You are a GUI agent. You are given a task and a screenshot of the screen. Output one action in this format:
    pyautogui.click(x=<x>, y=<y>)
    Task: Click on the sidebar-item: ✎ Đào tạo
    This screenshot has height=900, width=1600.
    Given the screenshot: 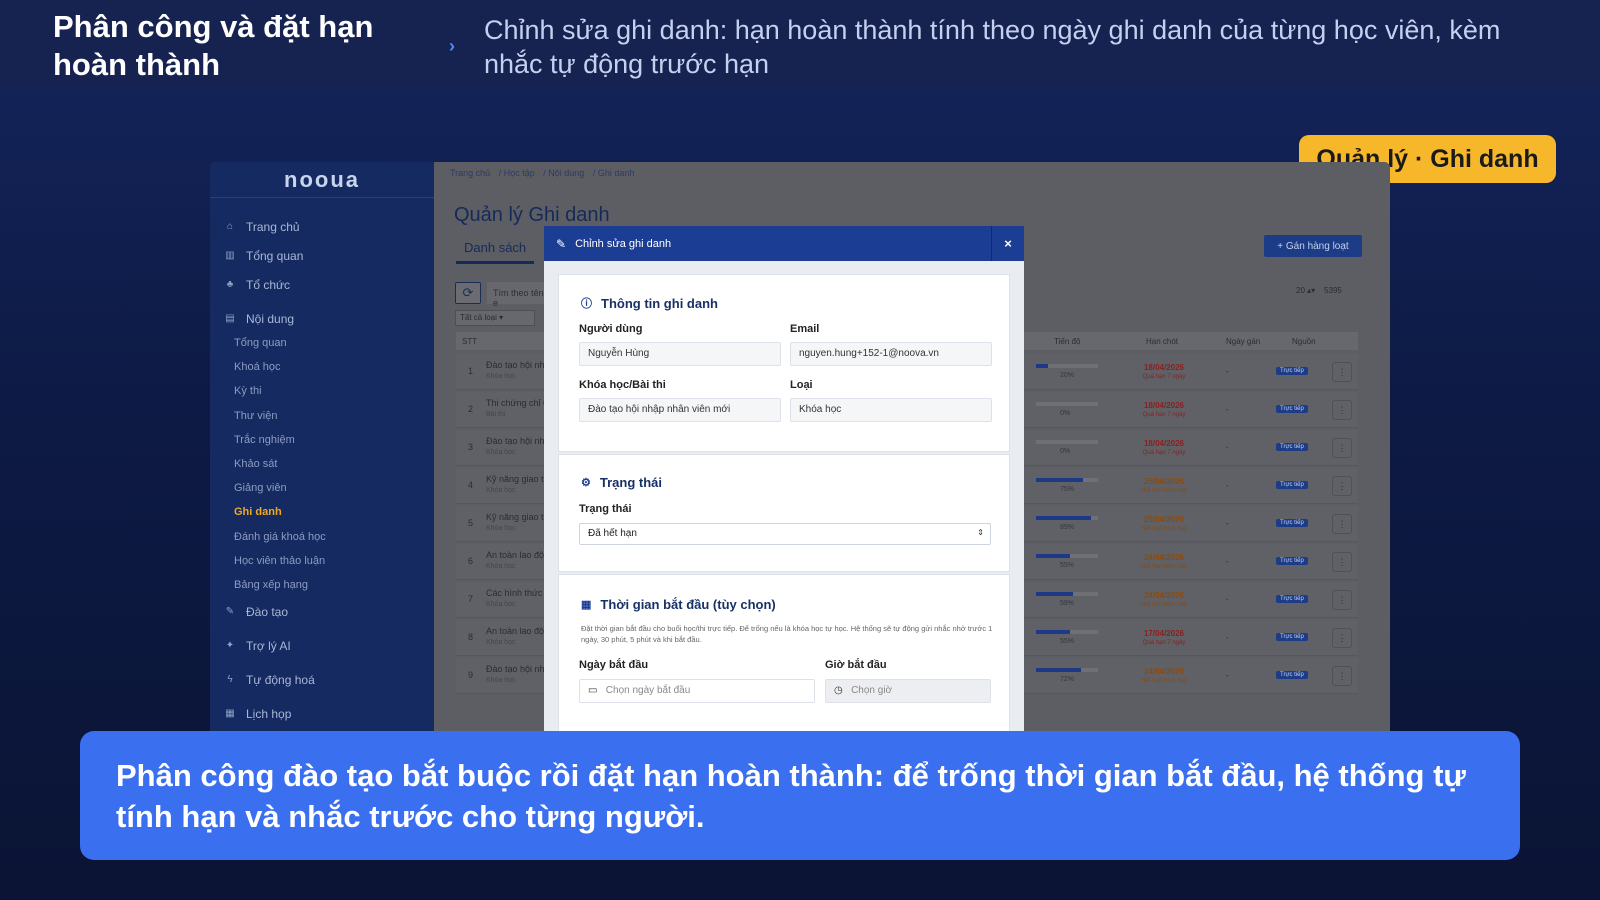 What is the action you would take?
    pyautogui.click(x=256, y=612)
    